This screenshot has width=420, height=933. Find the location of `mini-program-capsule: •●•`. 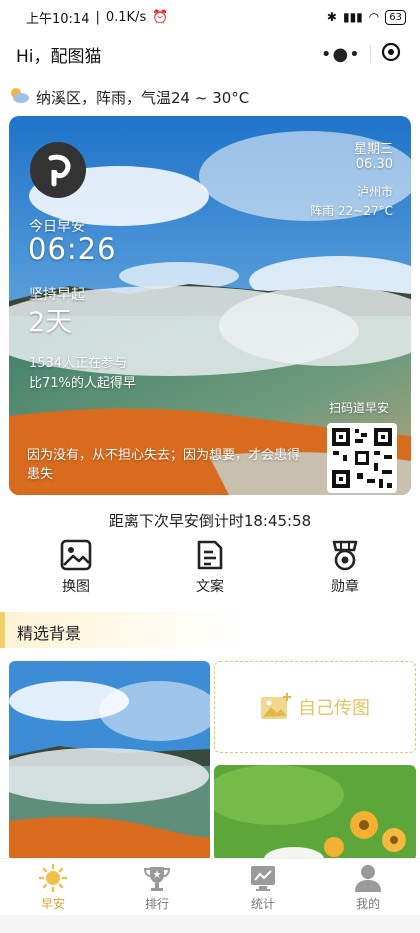

mini-program-capsule: •●• is located at coordinates (361, 54).